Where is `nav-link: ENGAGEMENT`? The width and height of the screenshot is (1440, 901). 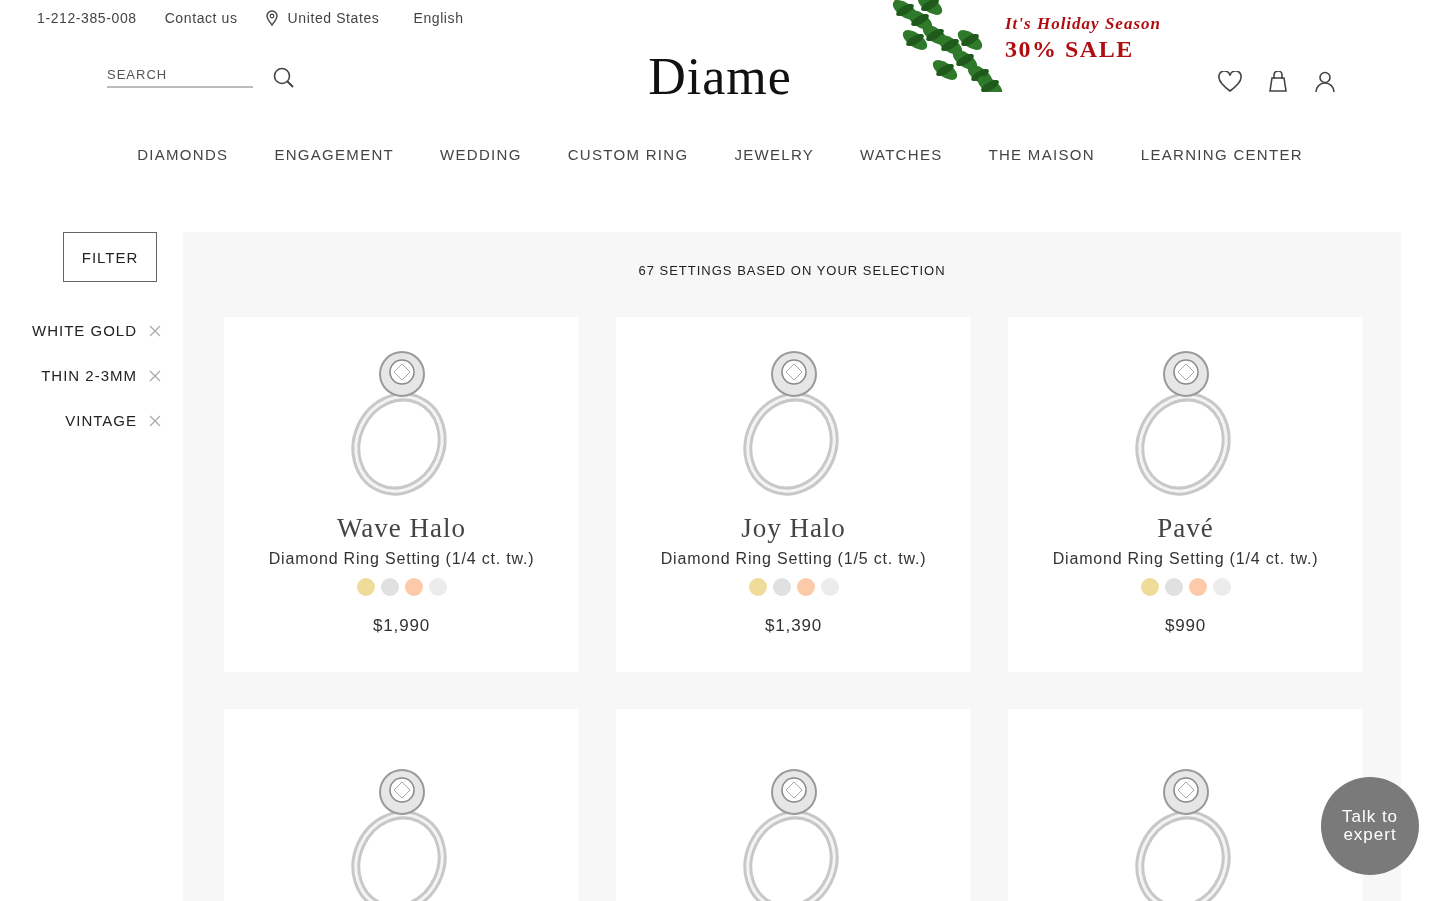 nav-link: ENGAGEMENT is located at coordinates (334, 154).